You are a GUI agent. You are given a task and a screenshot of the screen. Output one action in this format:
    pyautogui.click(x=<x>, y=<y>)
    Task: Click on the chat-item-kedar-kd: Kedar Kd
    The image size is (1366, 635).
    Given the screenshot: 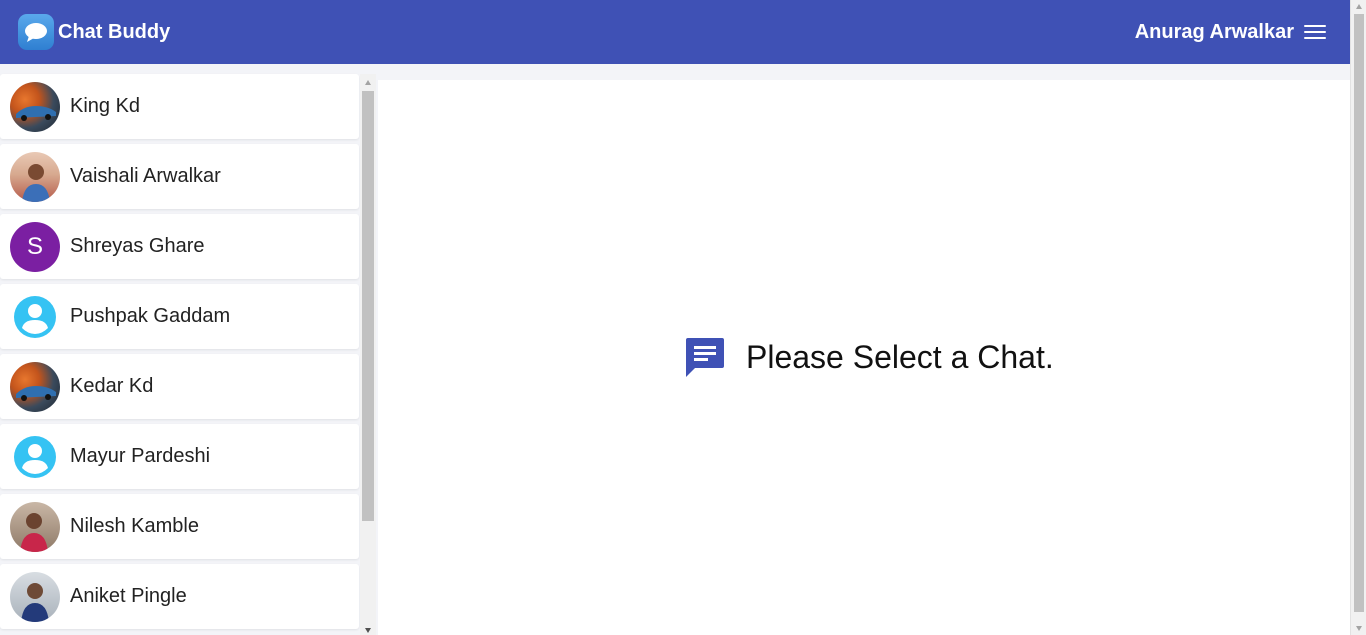 What is the action you would take?
    pyautogui.click(x=179, y=386)
    